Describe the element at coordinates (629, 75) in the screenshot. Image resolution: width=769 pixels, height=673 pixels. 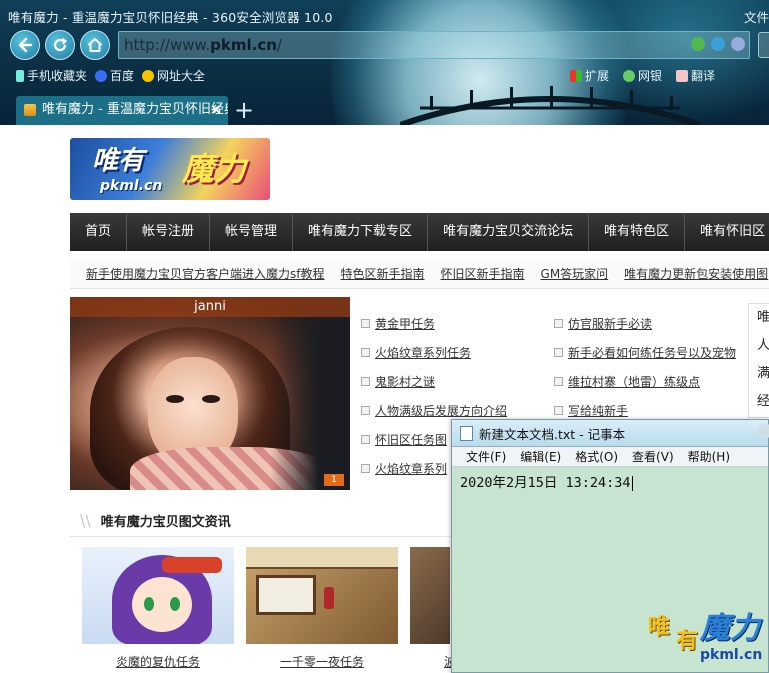
I see `yen-icon` at that location.